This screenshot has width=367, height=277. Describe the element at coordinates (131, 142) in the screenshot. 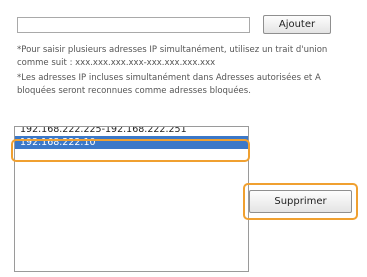

I see `list-item-selected: 192.168.222.10` at that location.